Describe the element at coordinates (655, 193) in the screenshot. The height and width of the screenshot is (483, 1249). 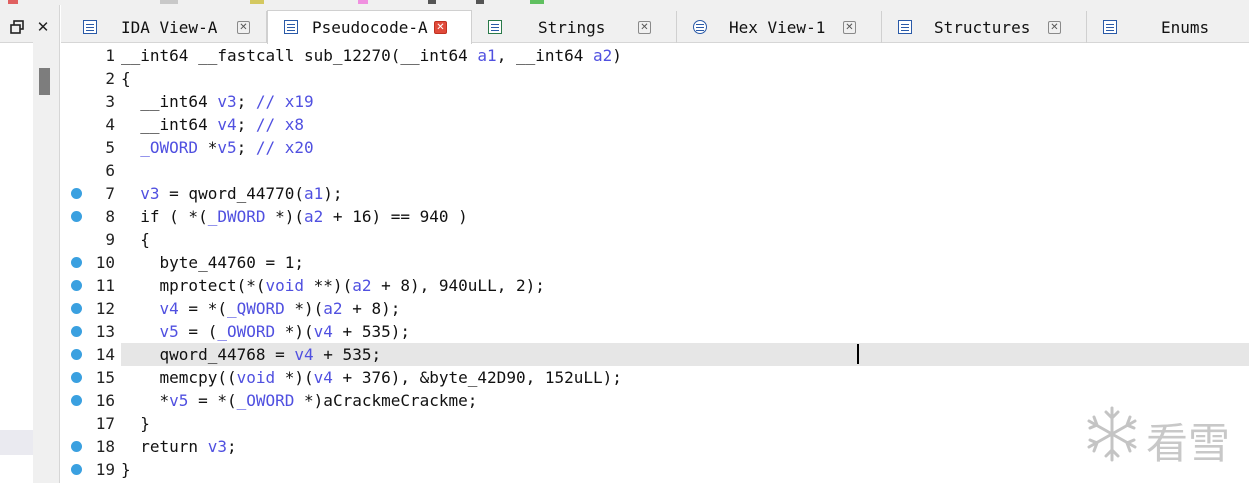
I see `code-line: 7 v3 = qword_44770(a1);` at that location.